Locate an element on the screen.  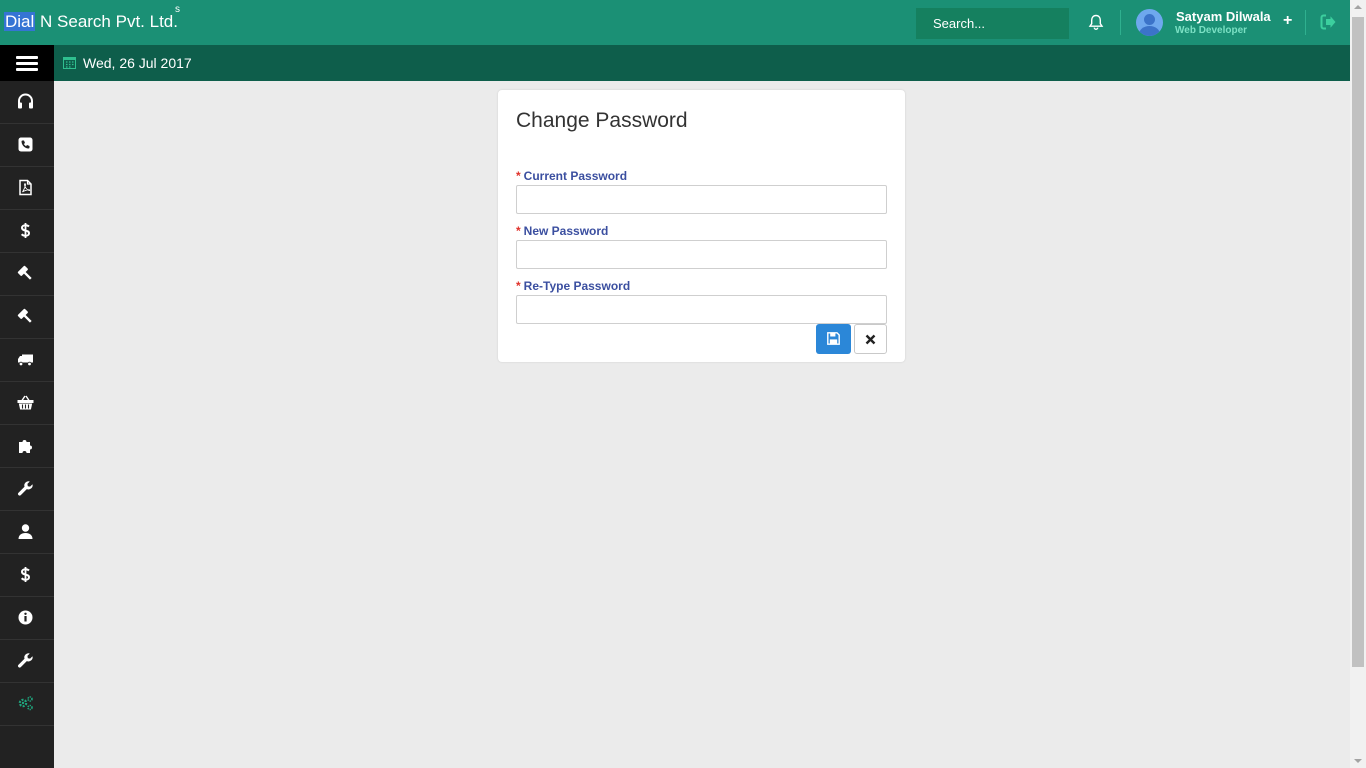
sidebar-item-auction is located at coordinates (27, 317).